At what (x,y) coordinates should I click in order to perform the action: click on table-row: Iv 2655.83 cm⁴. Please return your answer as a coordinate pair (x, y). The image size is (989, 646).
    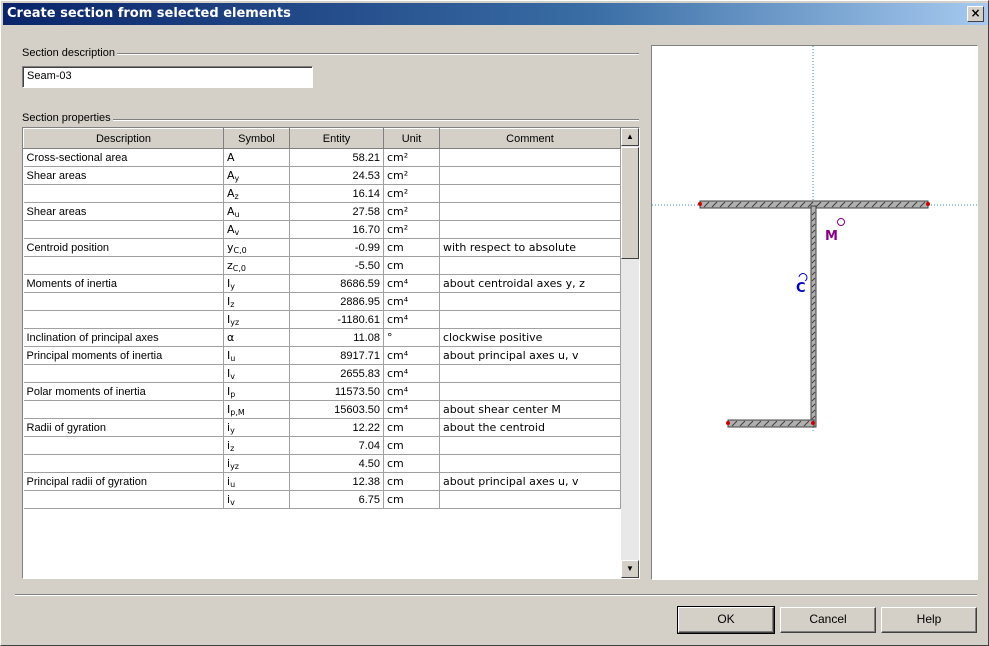
    Looking at the image, I should click on (322, 373).